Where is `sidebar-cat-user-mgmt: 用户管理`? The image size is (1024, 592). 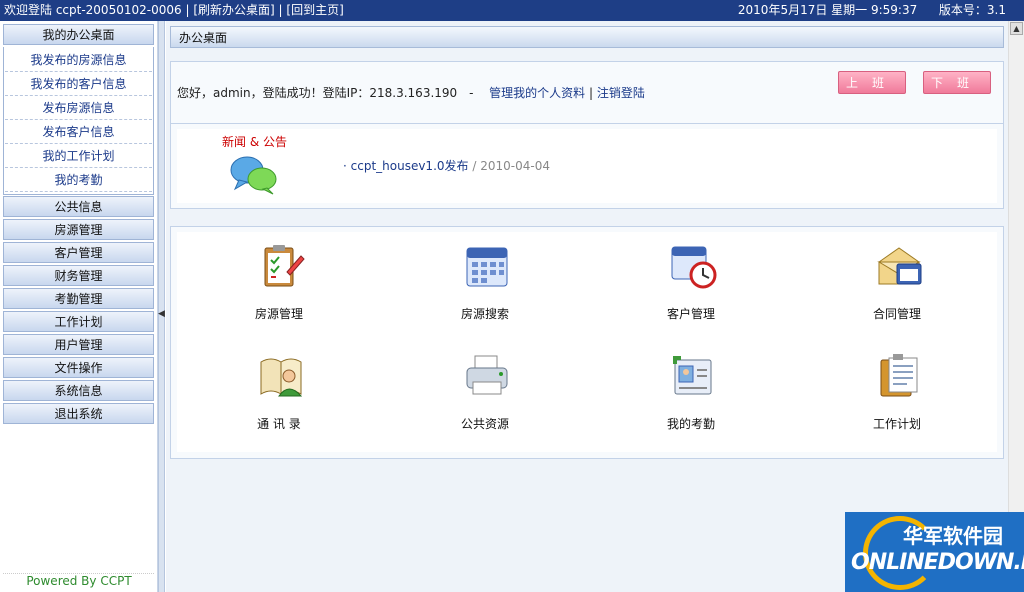 sidebar-cat-user-mgmt: 用户管理 is located at coordinates (78, 344).